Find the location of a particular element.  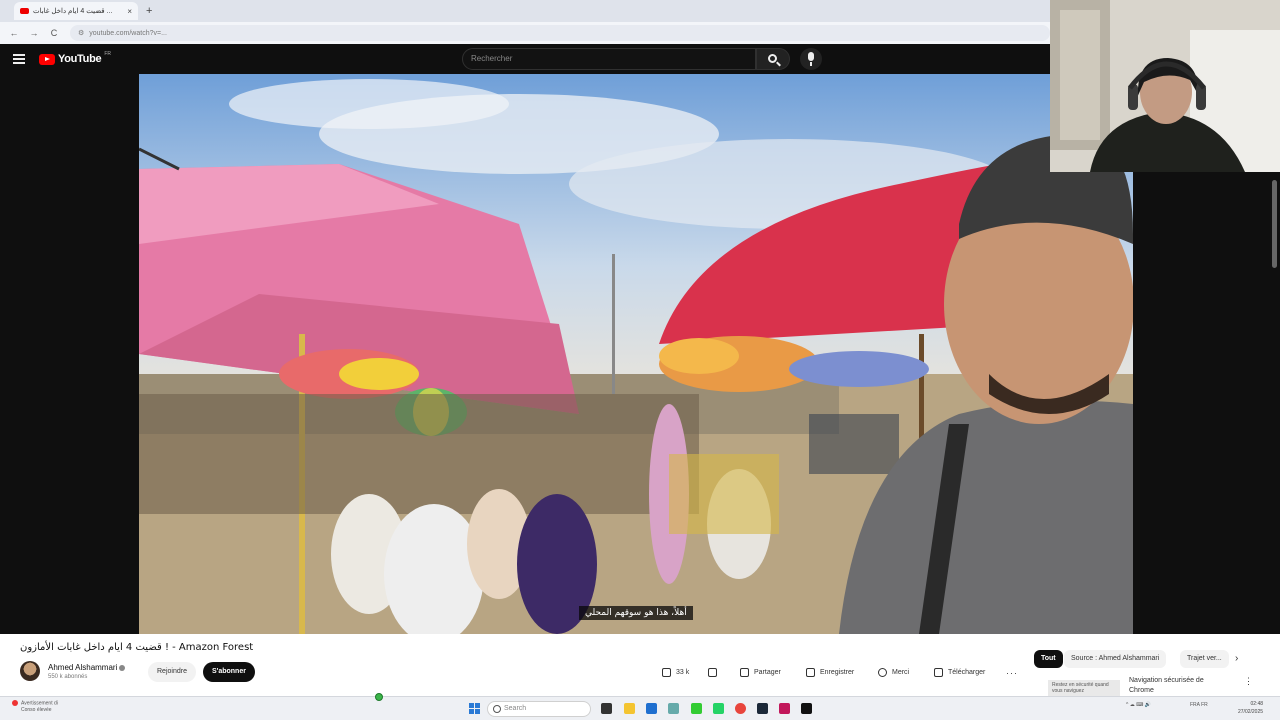

reload-button: C is located at coordinates (54, 33).